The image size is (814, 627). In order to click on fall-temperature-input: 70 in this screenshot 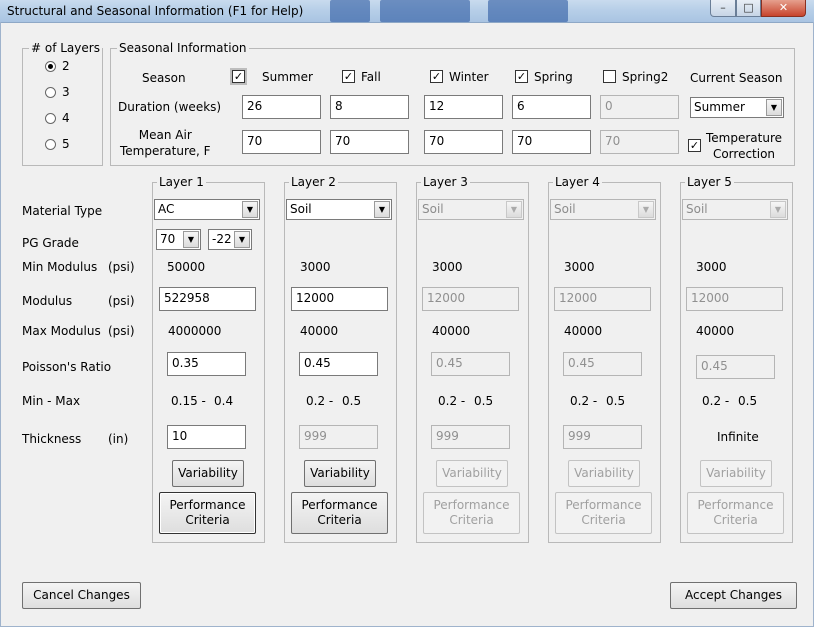, I will do `click(369, 142)`.